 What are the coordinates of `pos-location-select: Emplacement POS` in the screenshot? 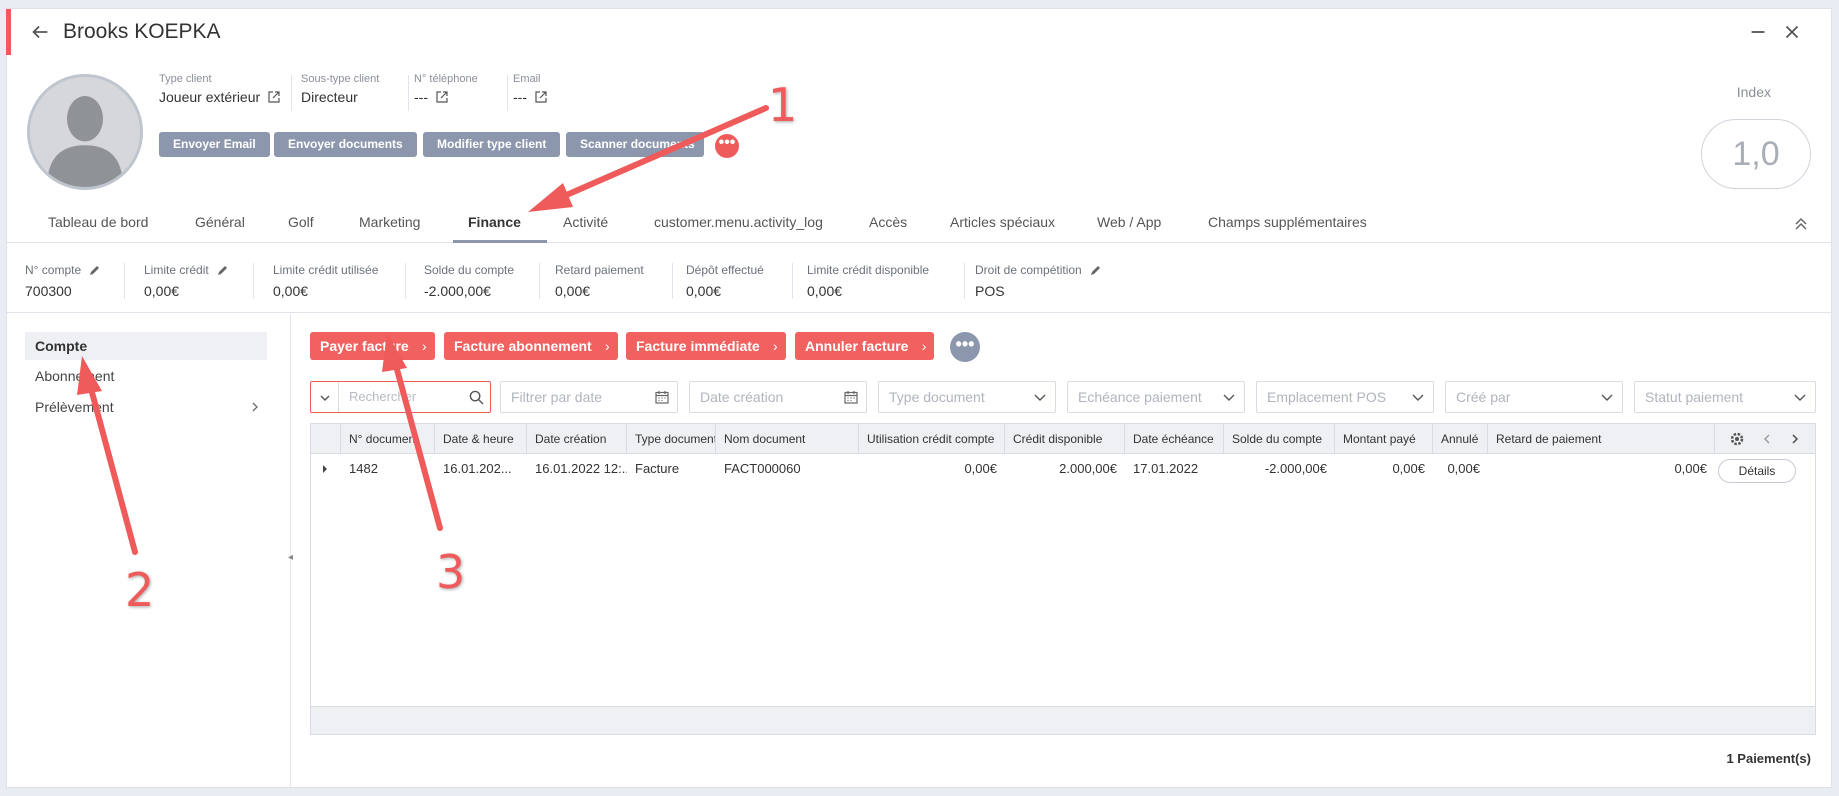 It's located at (1345, 397).